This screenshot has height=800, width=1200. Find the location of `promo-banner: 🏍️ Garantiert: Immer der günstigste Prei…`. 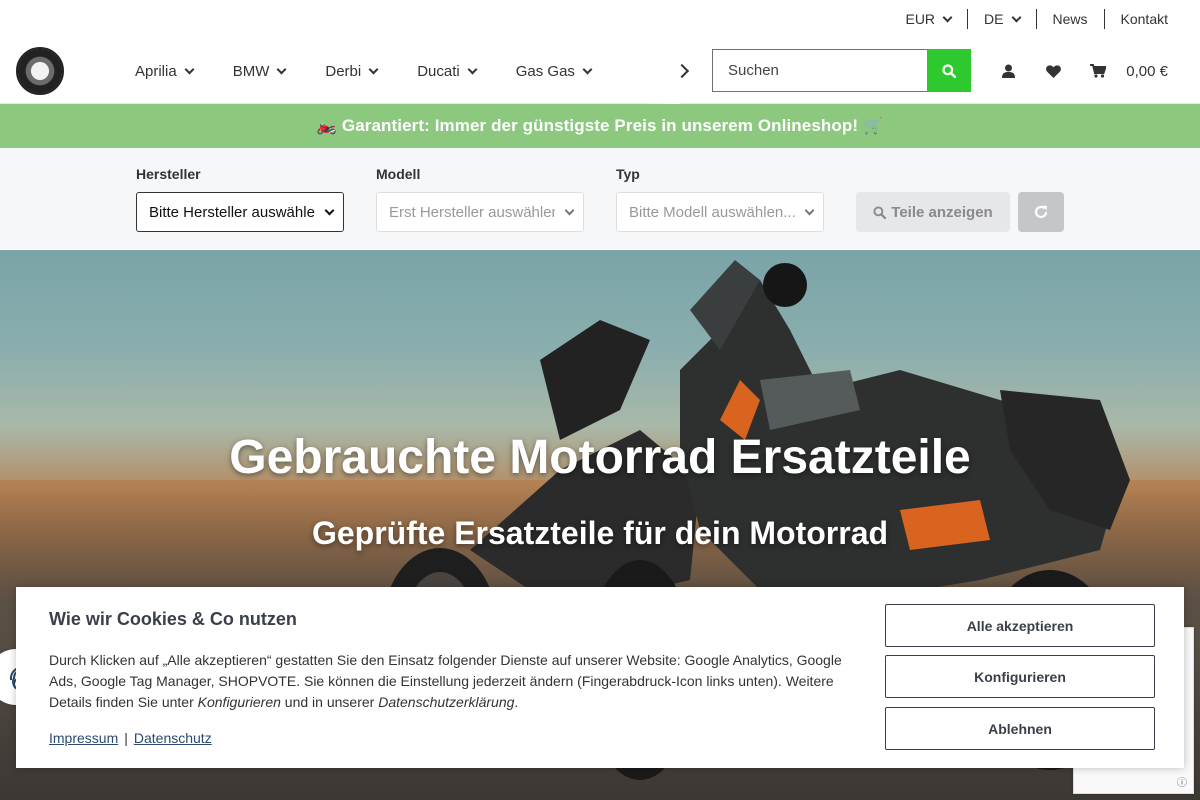

promo-banner: 🏍️ Garantiert: Immer der günstigste Prei… is located at coordinates (600, 126).